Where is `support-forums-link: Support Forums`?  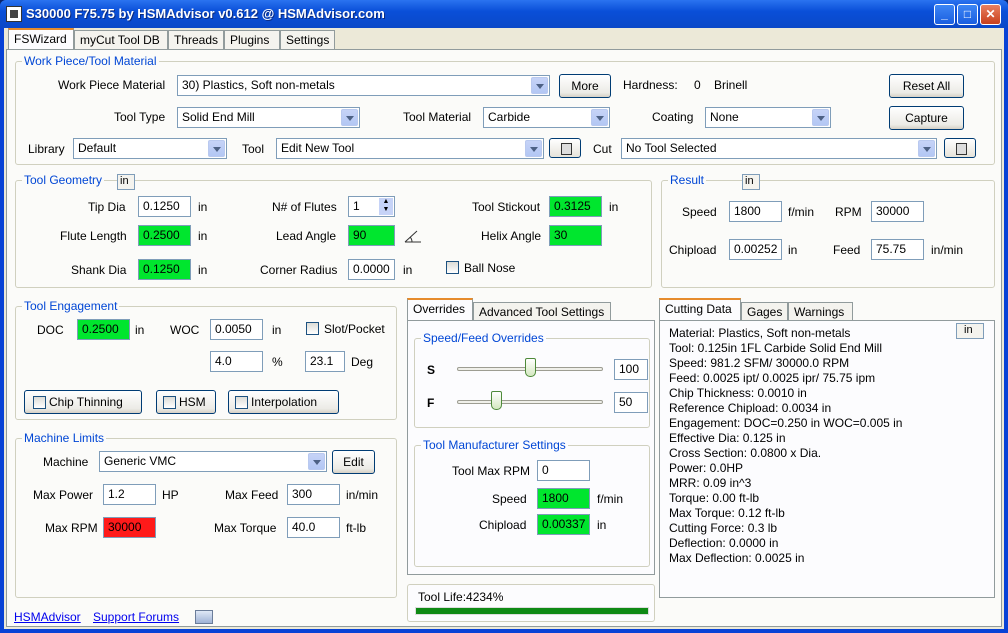 support-forums-link: Support Forums is located at coordinates (136, 617).